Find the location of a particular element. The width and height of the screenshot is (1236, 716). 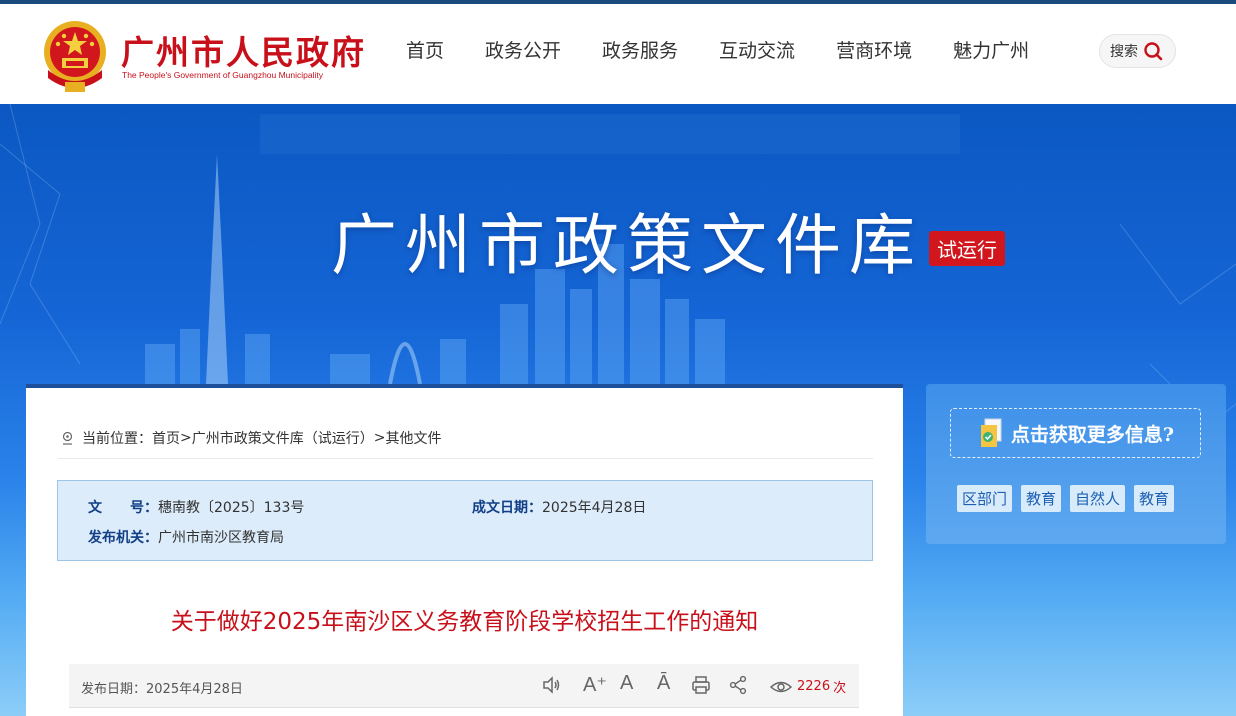

doc-date-label: 成文日期： is located at coordinates (507, 508).